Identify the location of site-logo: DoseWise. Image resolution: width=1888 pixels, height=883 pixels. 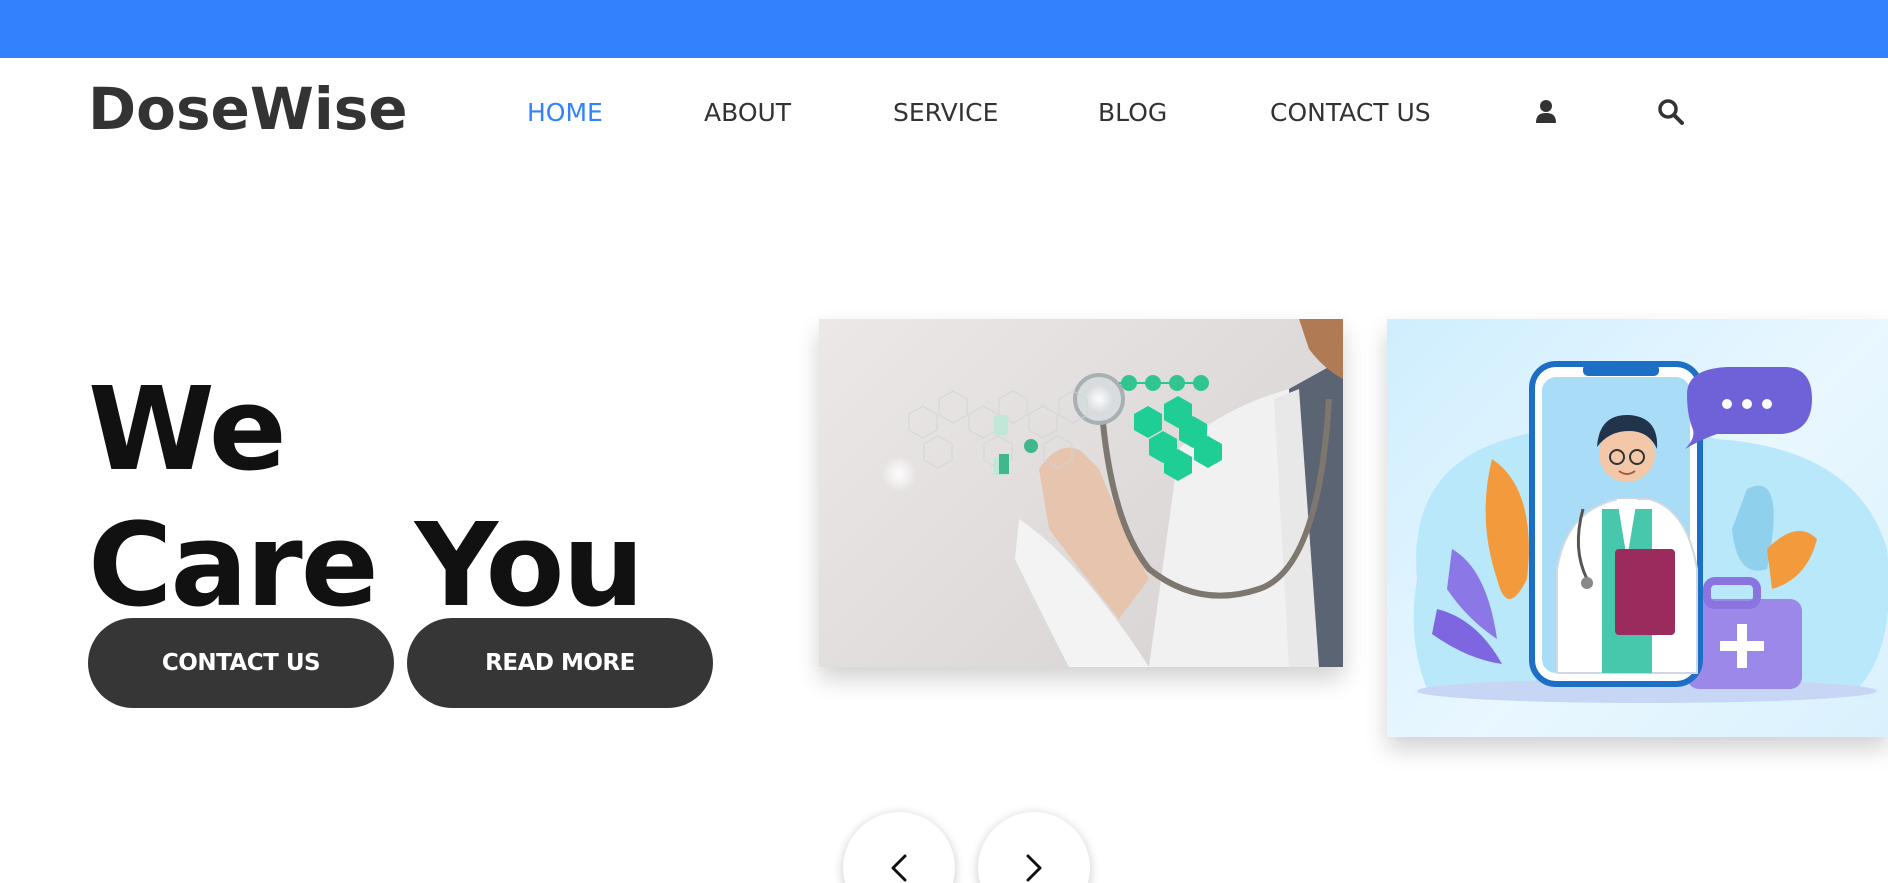
(248, 109).